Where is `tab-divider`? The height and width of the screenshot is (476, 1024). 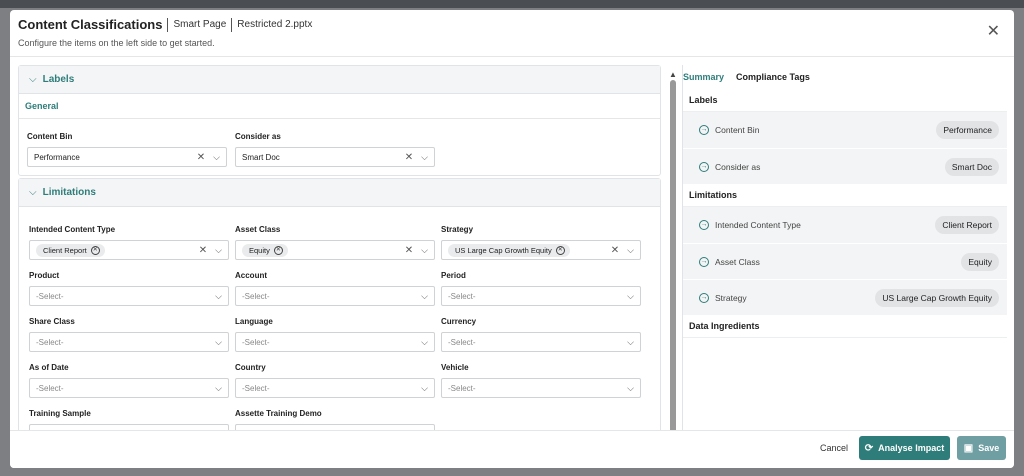 tab-divider is located at coordinates (339, 118).